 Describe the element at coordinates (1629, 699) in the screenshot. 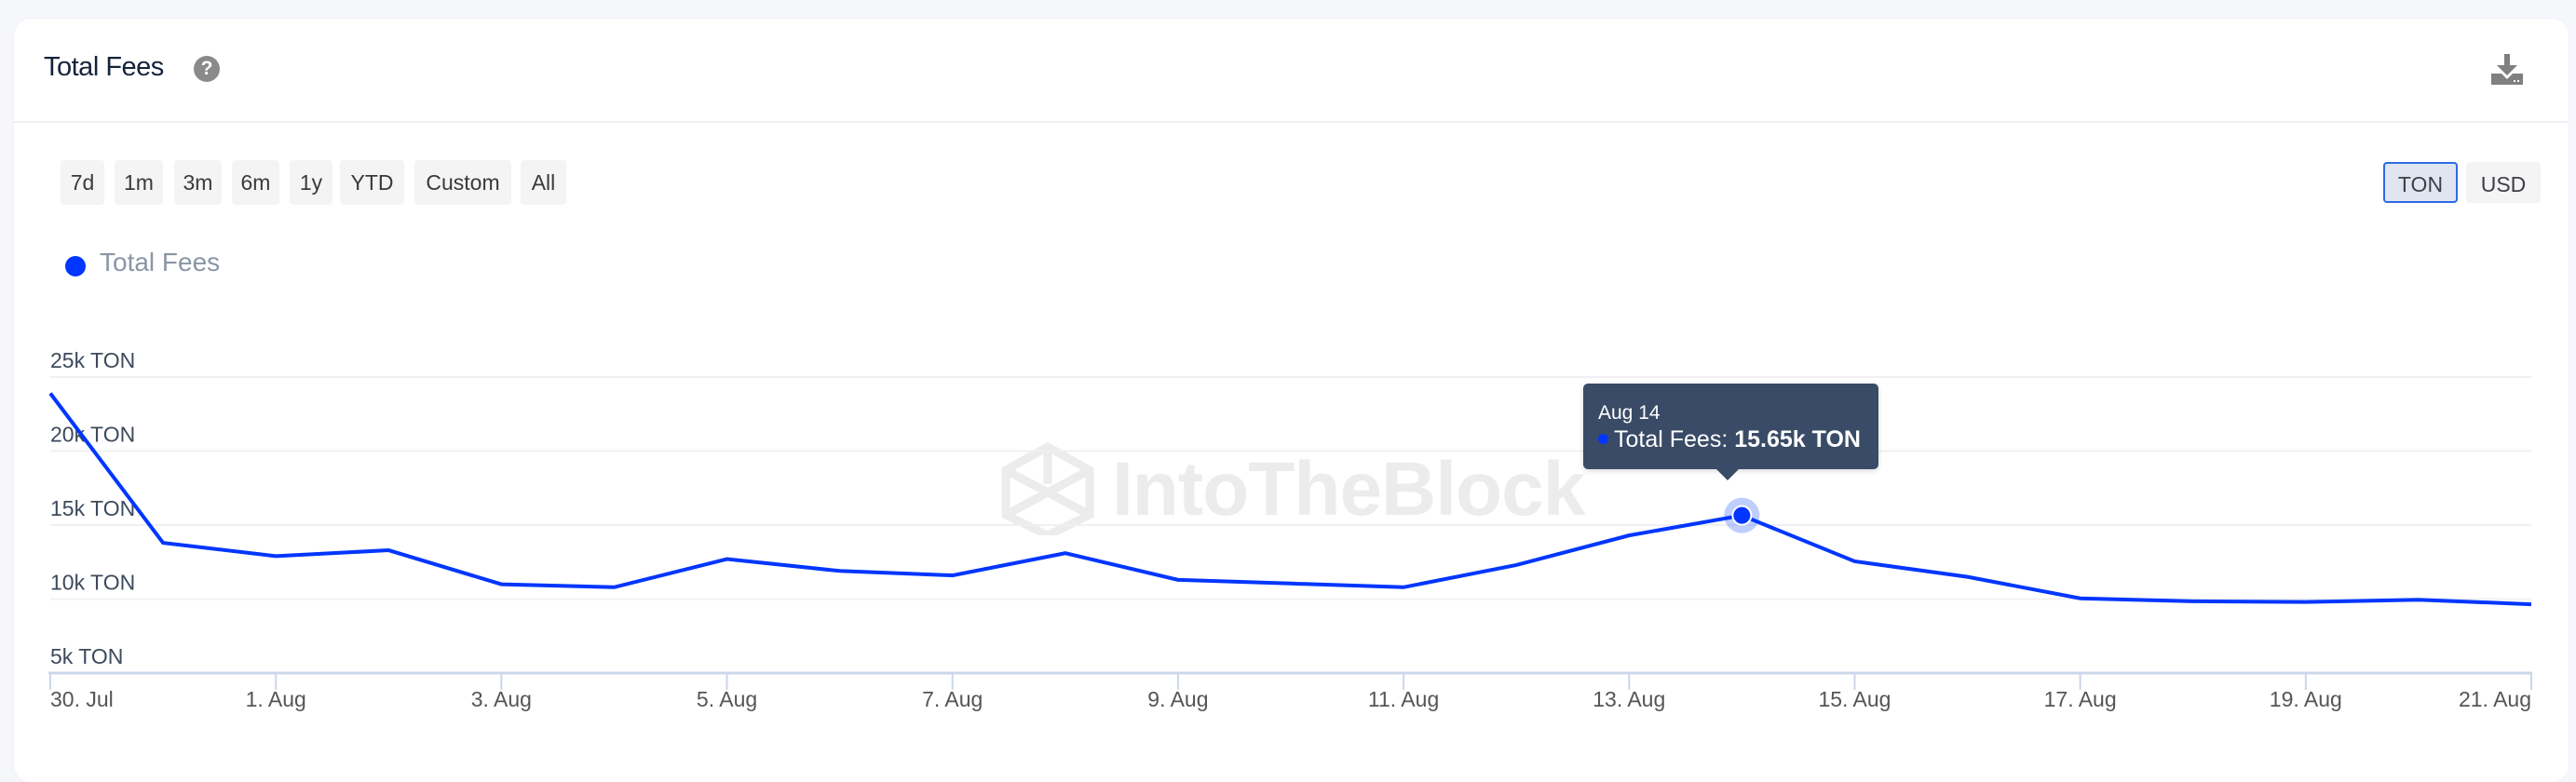

I see `x-tick-label: 13. Aug` at that location.